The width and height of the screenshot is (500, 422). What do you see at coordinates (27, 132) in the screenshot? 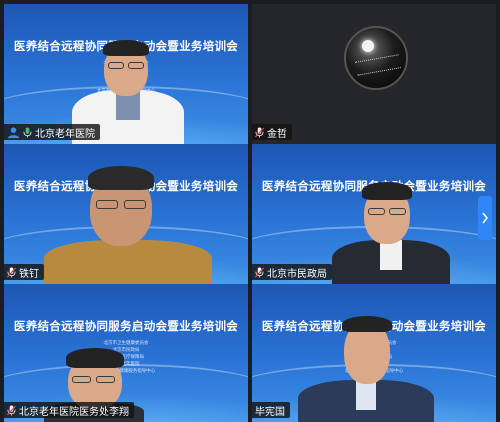
I see `mic-icon` at bounding box center [27, 132].